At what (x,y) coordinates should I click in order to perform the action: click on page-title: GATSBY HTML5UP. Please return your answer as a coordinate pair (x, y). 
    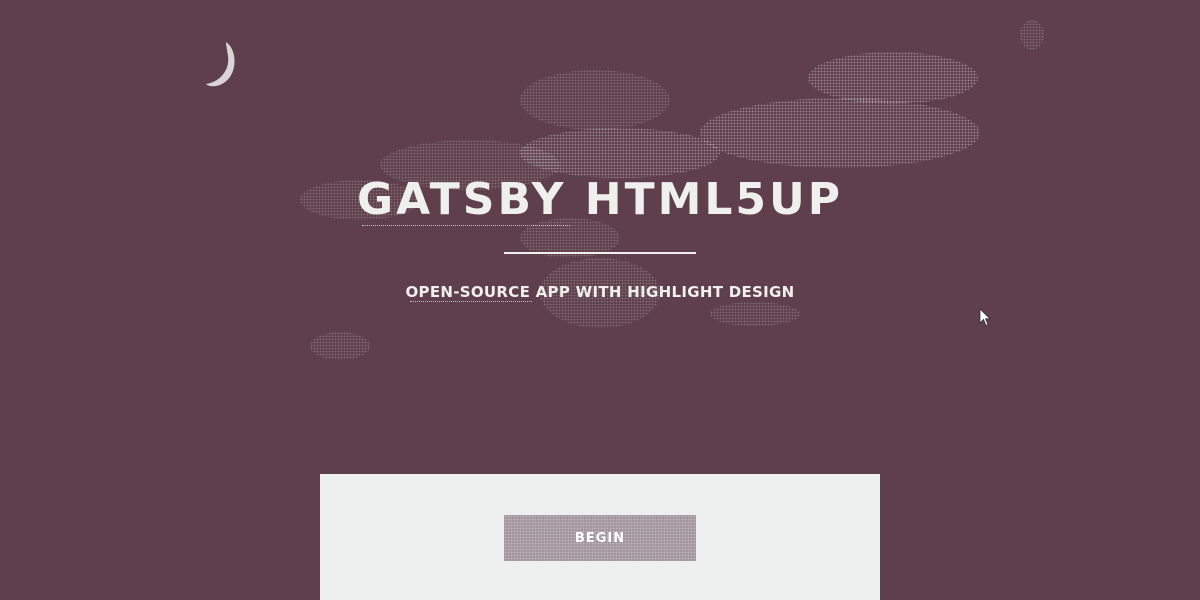
    Looking at the image, I should click on (600, 199).